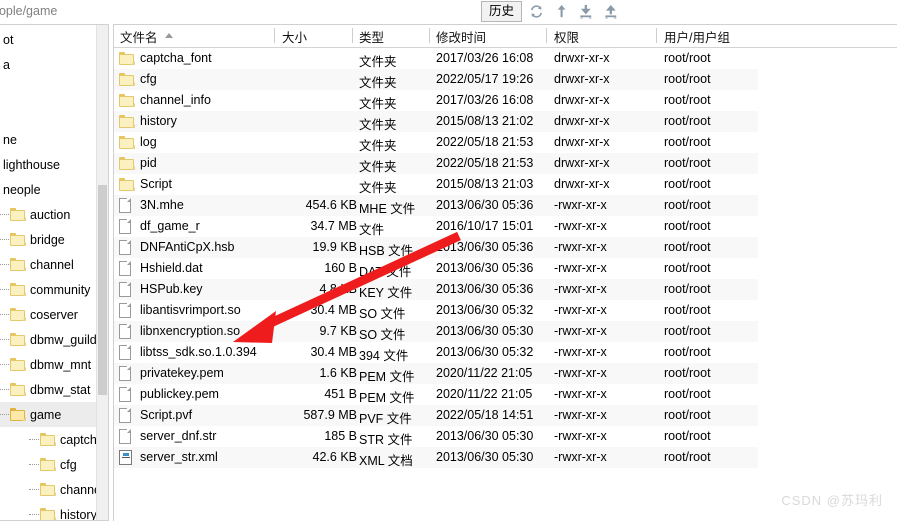 The image size is (897, 521). Describe the element at coordinates (294, 36) in the screenshot. I see `column-header-size: 大小` at that location.